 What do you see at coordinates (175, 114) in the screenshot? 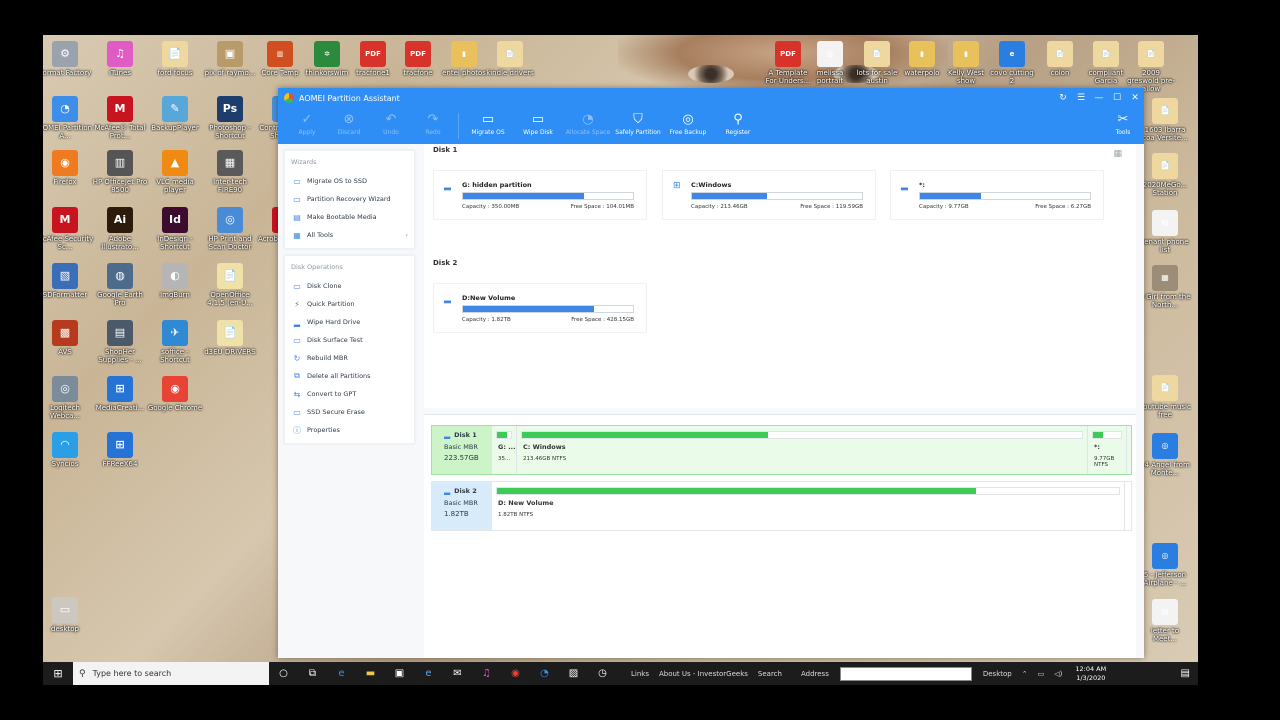
I see `desktop-icon: ✎ BackupPlayer` at bounding box center [175, 114].